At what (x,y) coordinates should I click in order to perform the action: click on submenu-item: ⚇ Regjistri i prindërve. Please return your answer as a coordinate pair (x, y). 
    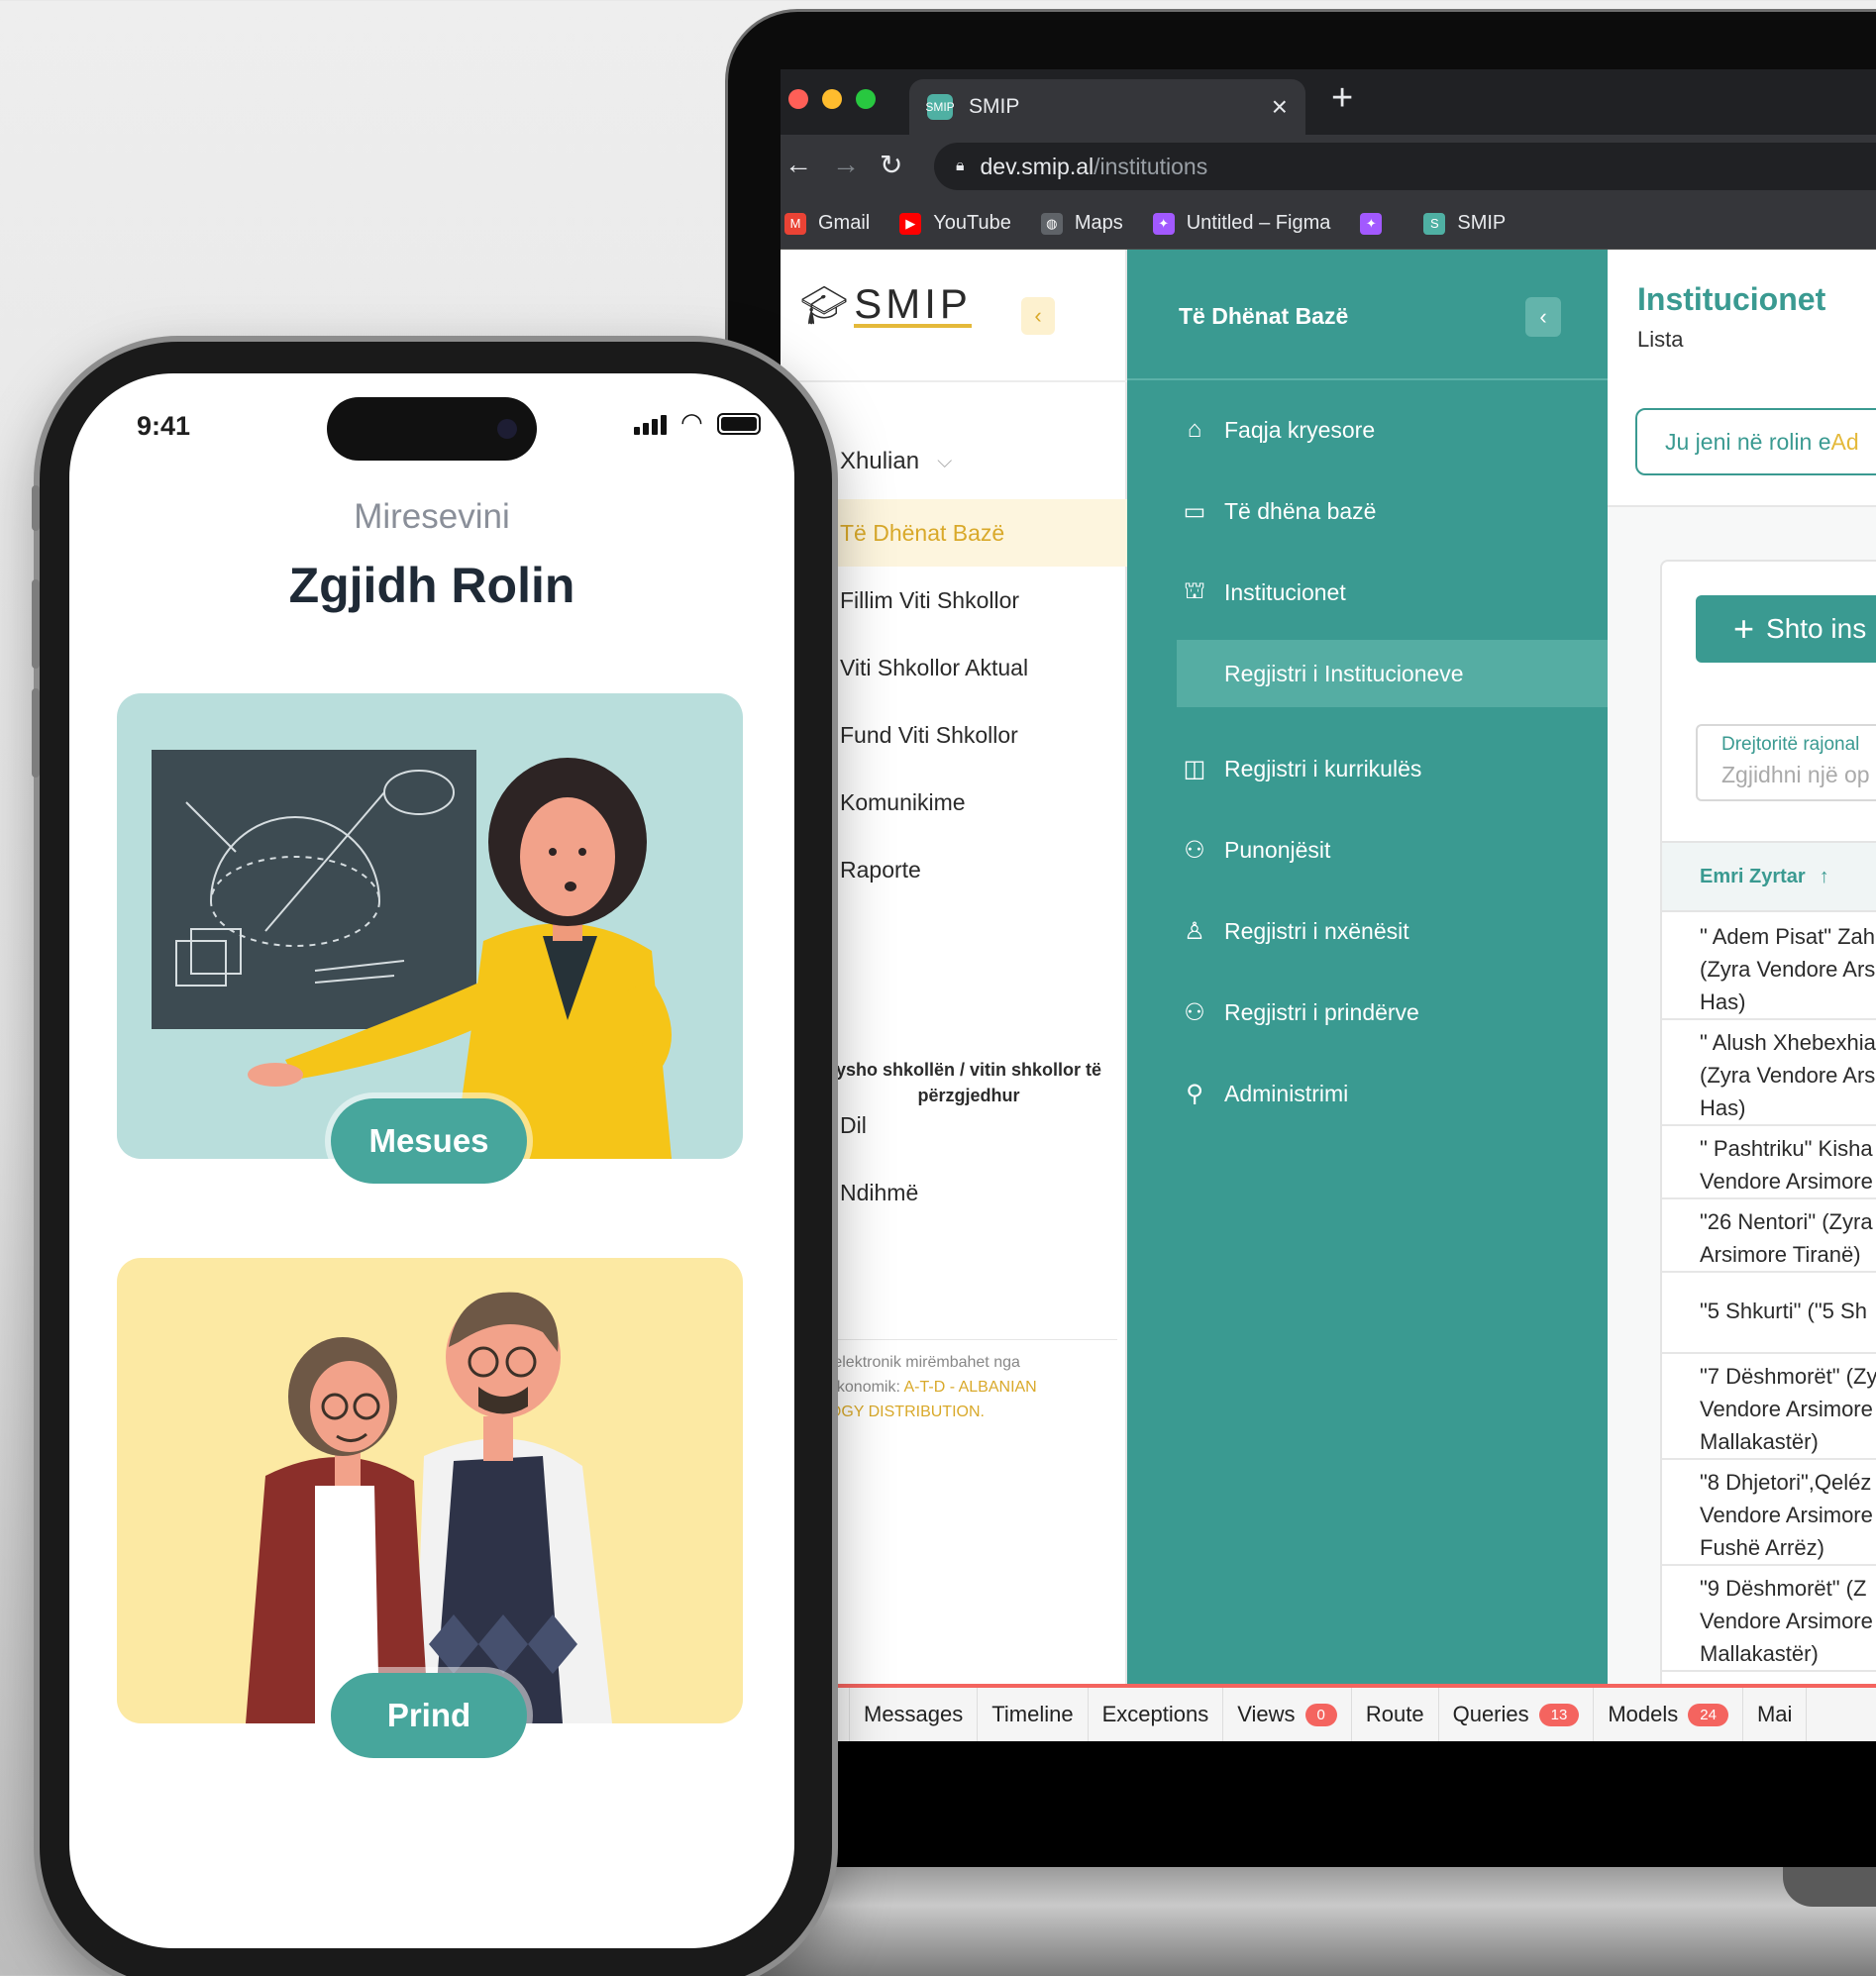
    Looking at the image, I should click on (1367, 1012).